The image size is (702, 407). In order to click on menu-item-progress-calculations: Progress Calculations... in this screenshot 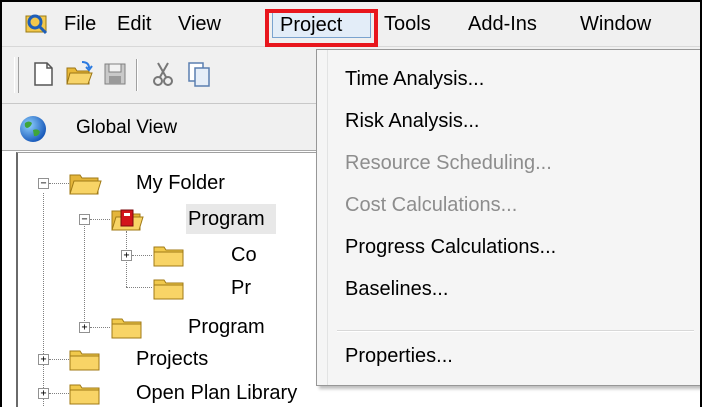, I will do `click(450, 247)`.